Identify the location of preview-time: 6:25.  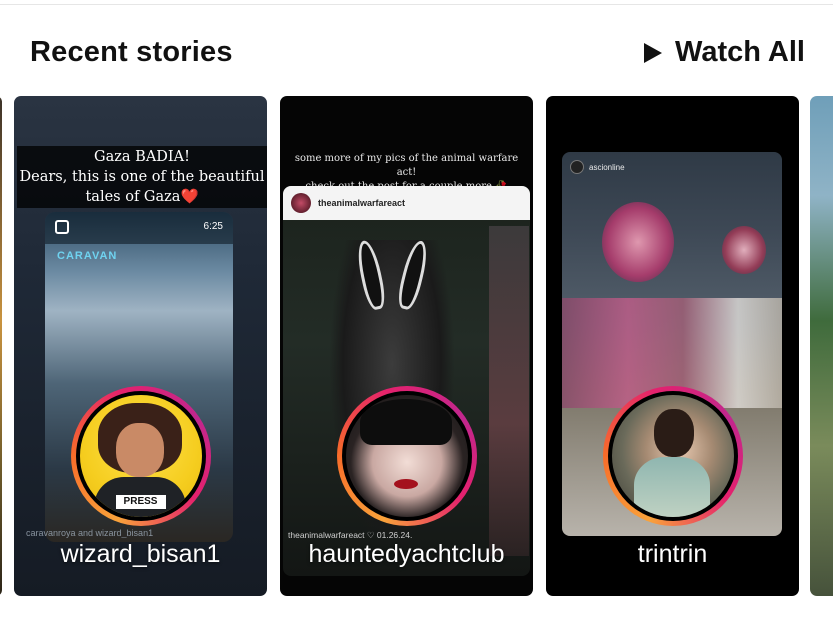
(213, 226).